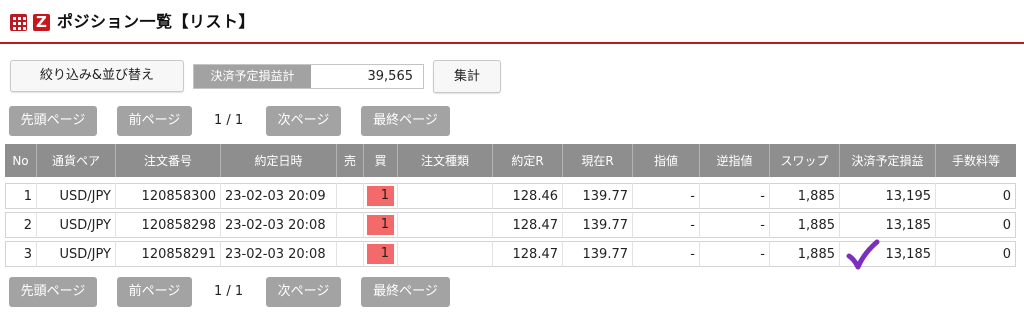 The image size is (1024, 317). Describe the element at coordinates (528, 196) in the screenshot. I see `cell-exec-rate: 128.46` at that location.